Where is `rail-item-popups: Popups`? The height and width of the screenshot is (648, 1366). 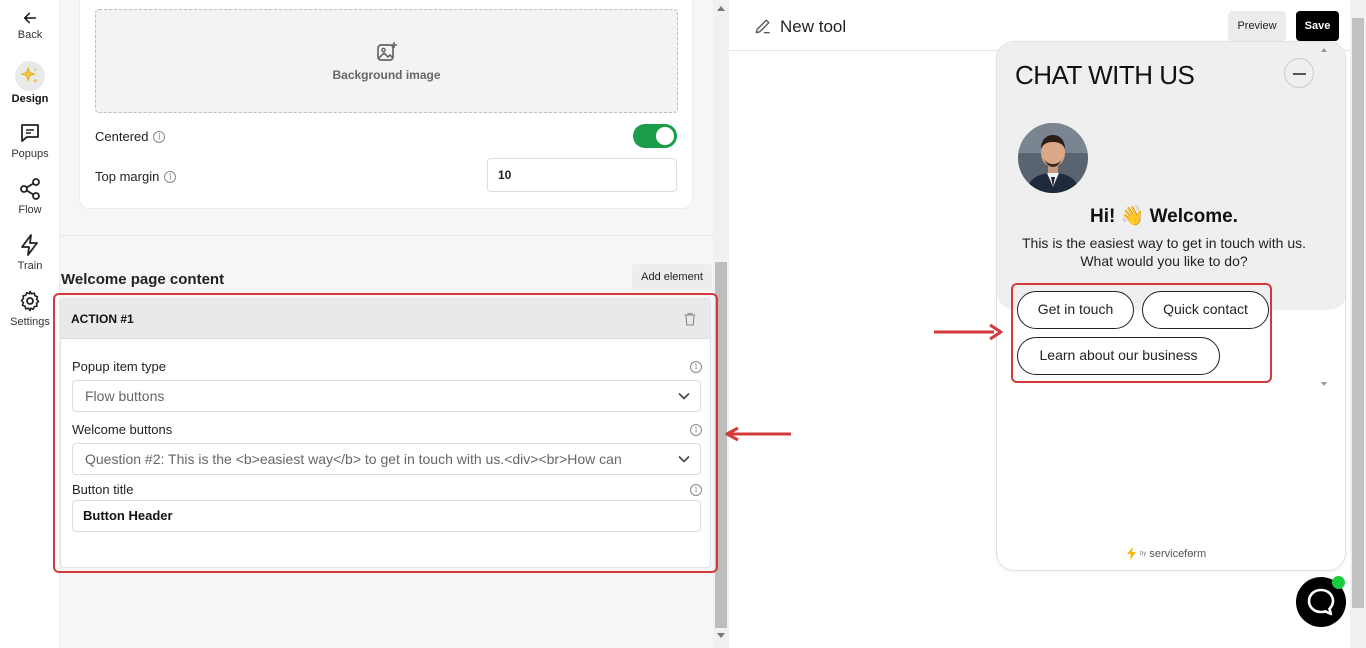
rail-item-popups: Popups is located at coordinates (30, 140).